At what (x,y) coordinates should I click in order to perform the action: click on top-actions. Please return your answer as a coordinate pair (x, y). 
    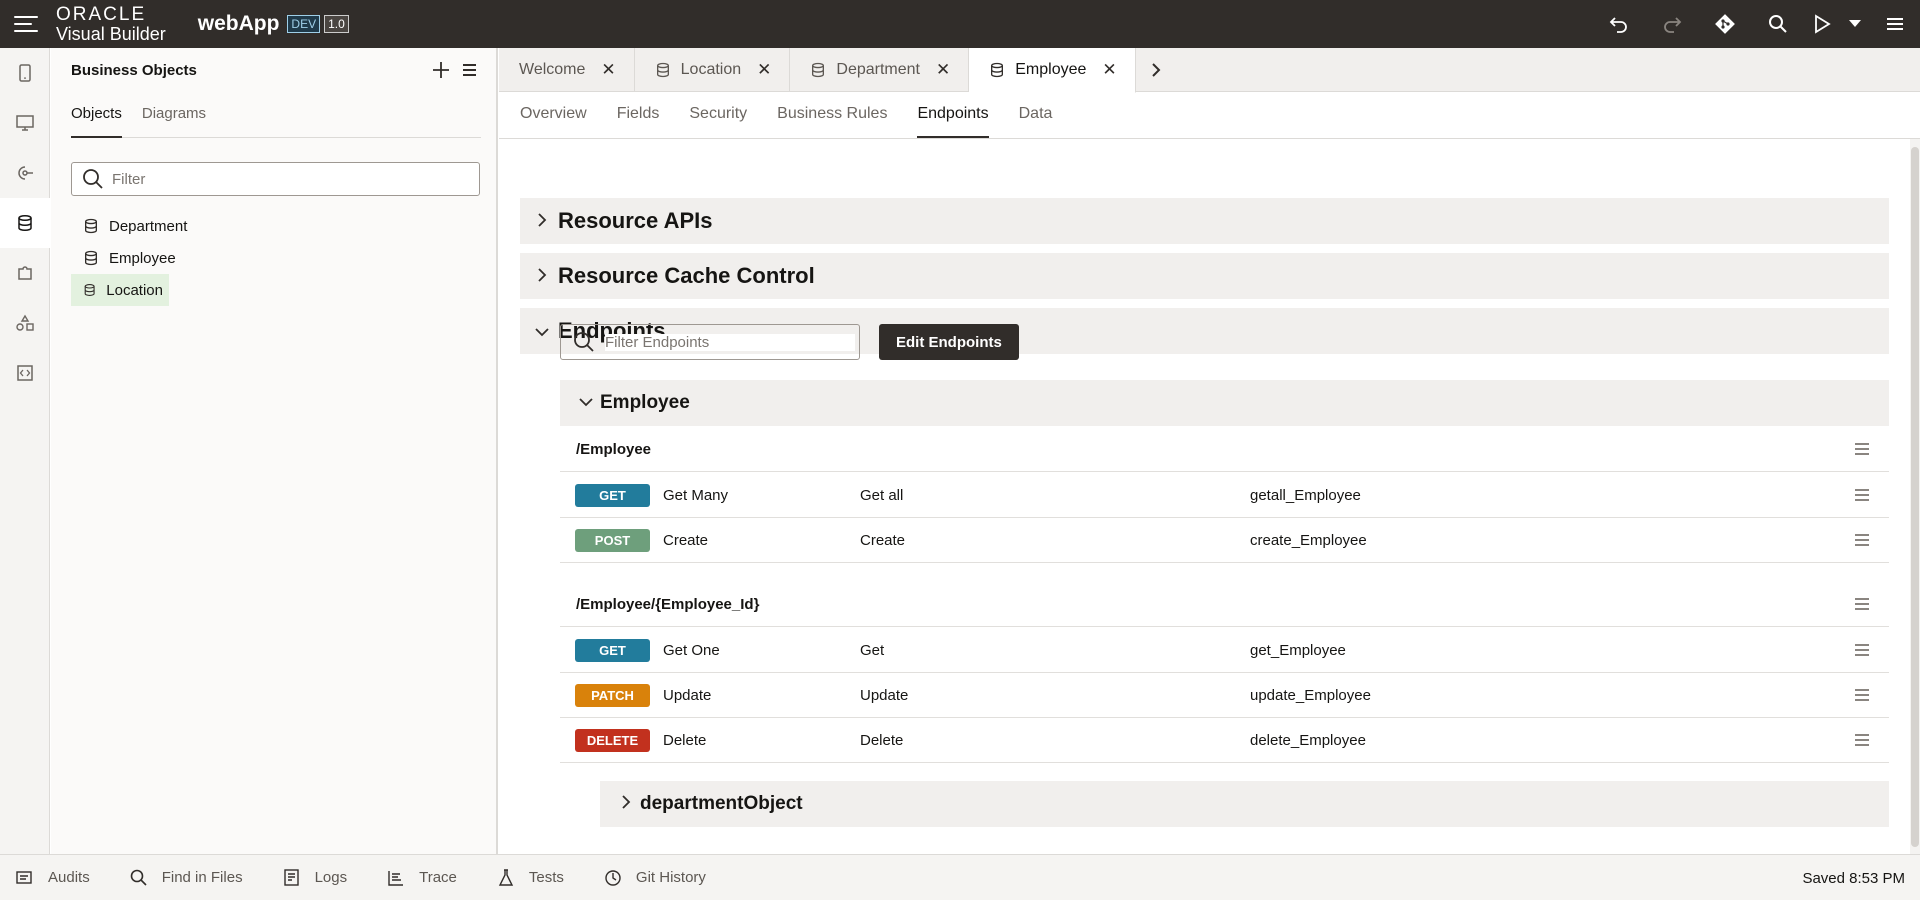
    Looking at the image, I should click on (1756, 24).